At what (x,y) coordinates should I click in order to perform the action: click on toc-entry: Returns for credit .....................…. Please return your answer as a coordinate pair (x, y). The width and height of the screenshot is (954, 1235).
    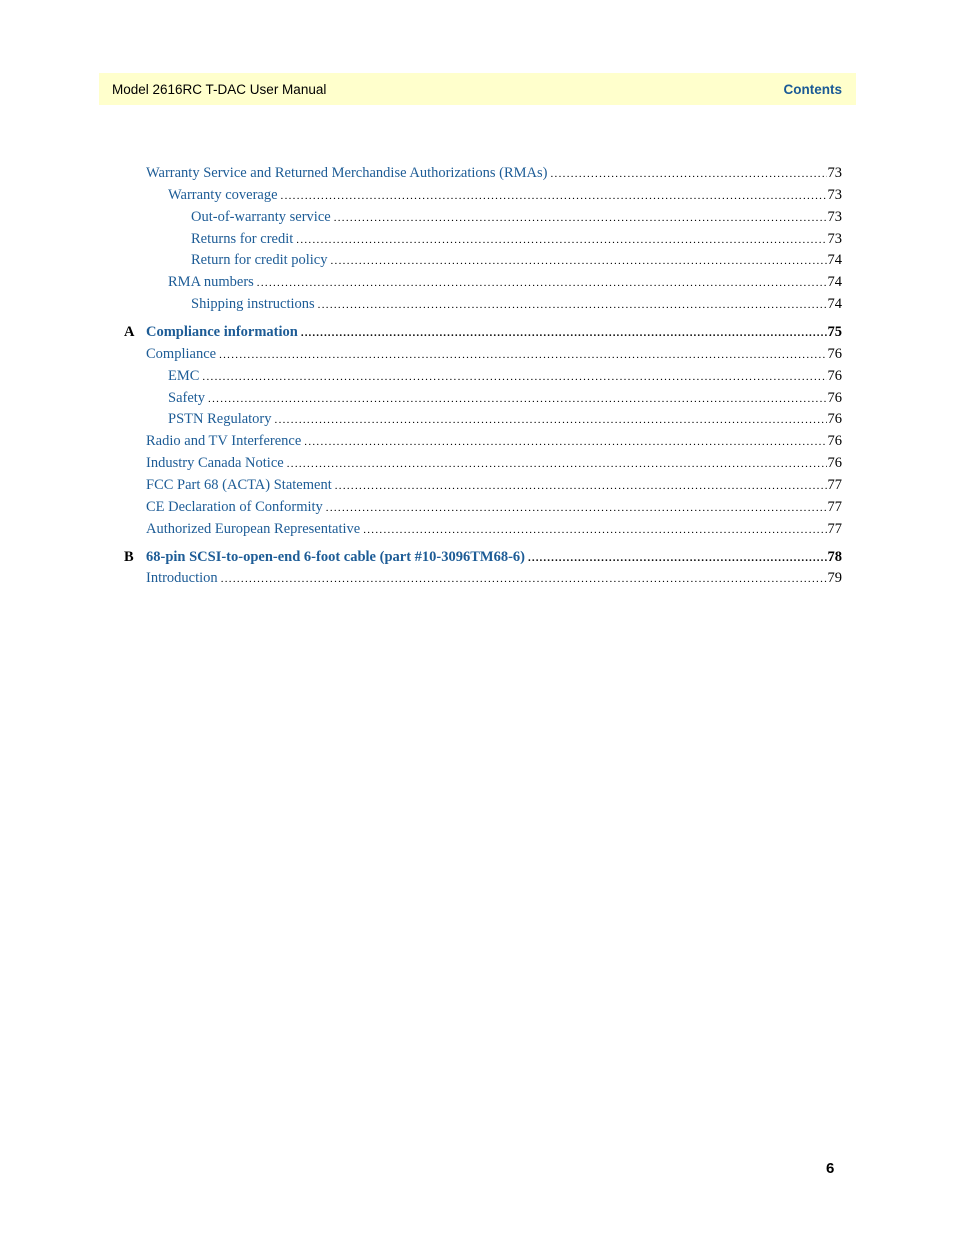
    Looking at the image, I should click on (516, 239).